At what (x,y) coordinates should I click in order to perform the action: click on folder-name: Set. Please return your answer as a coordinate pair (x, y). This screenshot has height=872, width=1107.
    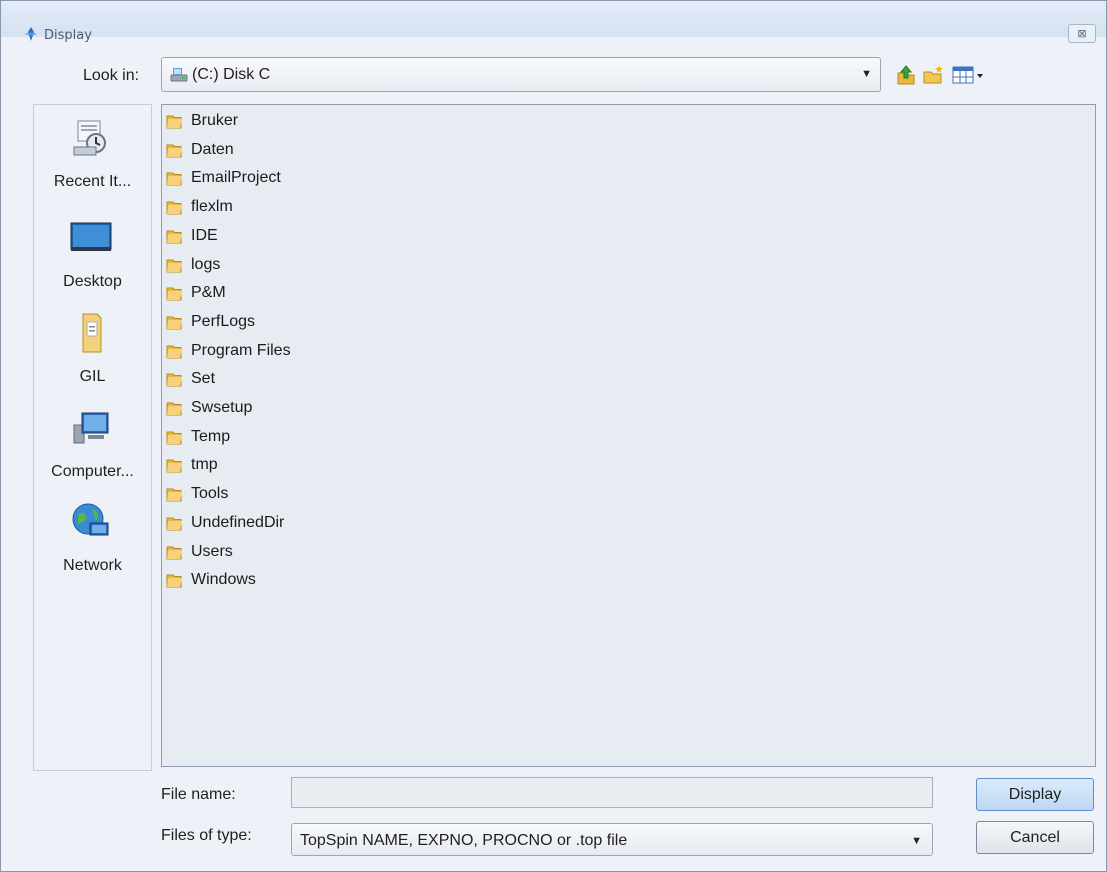
    Looking at the image, I should click on (203, 379).